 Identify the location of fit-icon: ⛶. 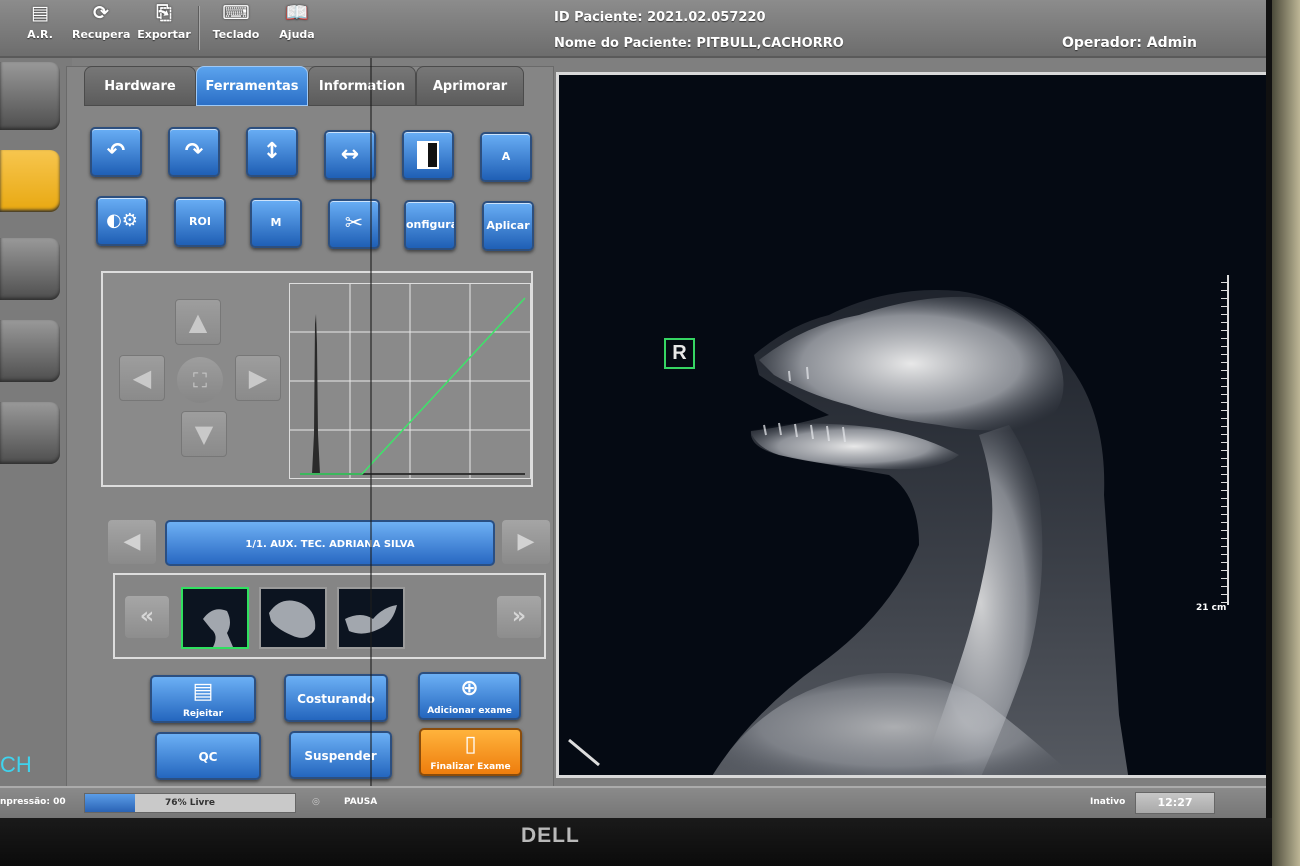
(200, 380).